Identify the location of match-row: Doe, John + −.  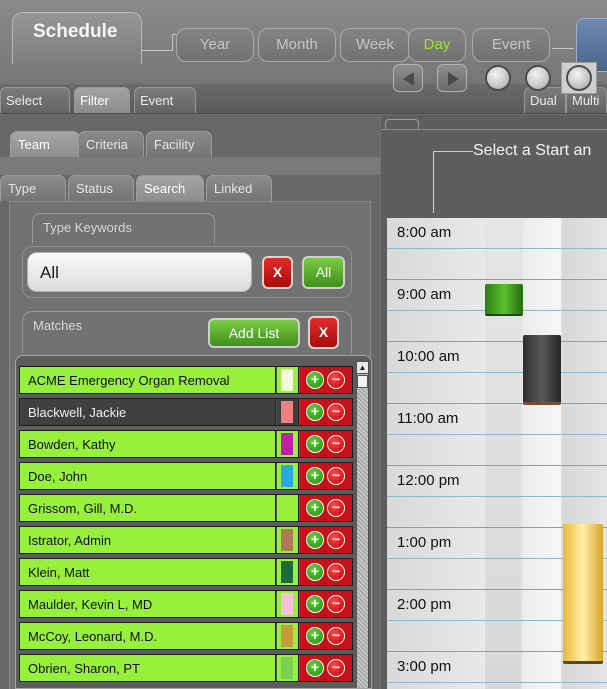
(186, 476).